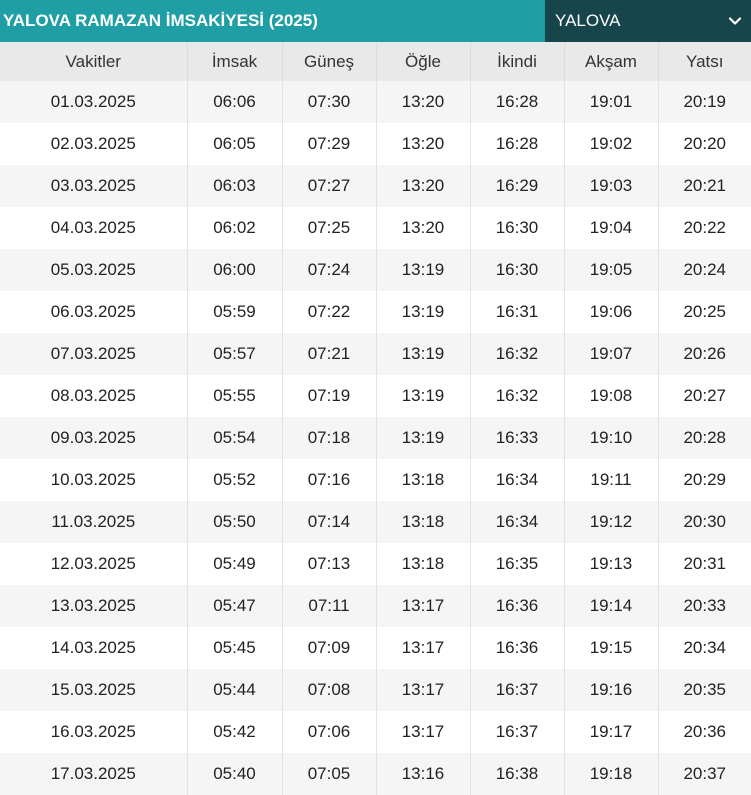 This screenshot has width=751, height=795. What do you see at coordinates (94, 732) in the screenshot?
I see `cell-date: 16.03.2025` at bounding box center [94, 732].